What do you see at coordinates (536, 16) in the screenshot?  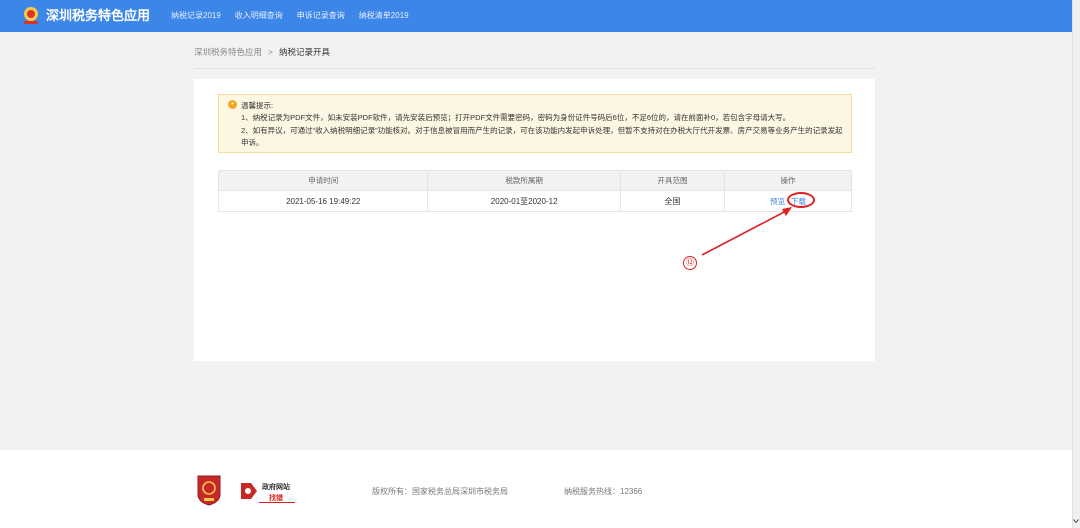 I see `top-header: 深圳税务特色应用 纳税记录2019 收入明细查询 申诉记录查询 纳税清单2019` at bounding box center [536, 16].